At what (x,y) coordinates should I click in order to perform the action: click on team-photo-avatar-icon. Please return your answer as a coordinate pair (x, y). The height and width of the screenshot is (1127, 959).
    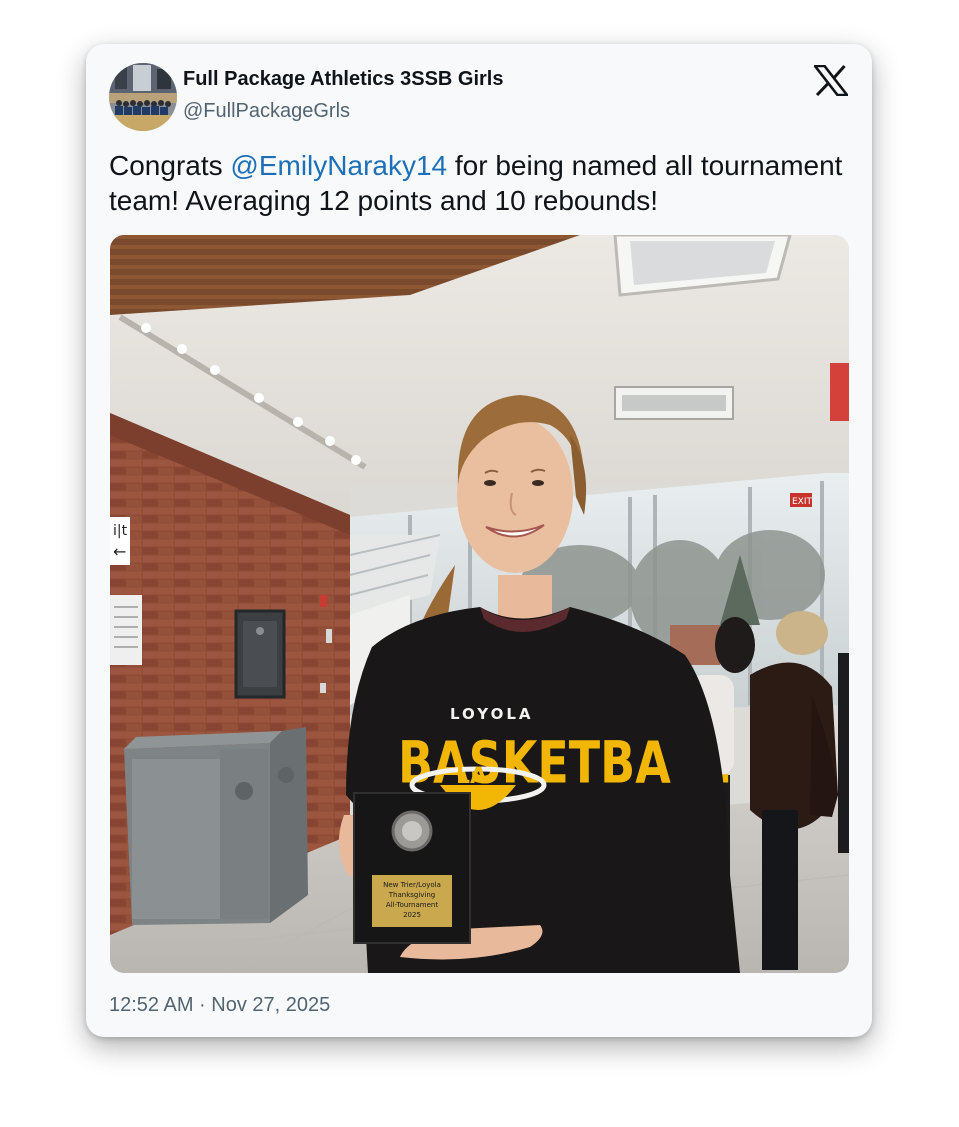
    Looking at the image, I should click on (143, 97).